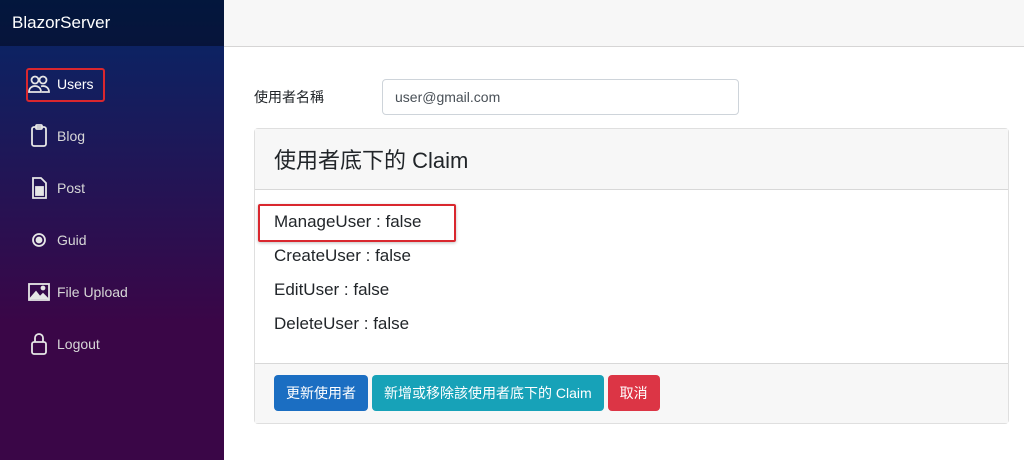 The width and height of the screenshot is (1024, 460). Describe the element at coordinates (488, 393) in the screenshot. I see `manage-claims-button: 新增或移除該使用者底下的 Claim` at that location.